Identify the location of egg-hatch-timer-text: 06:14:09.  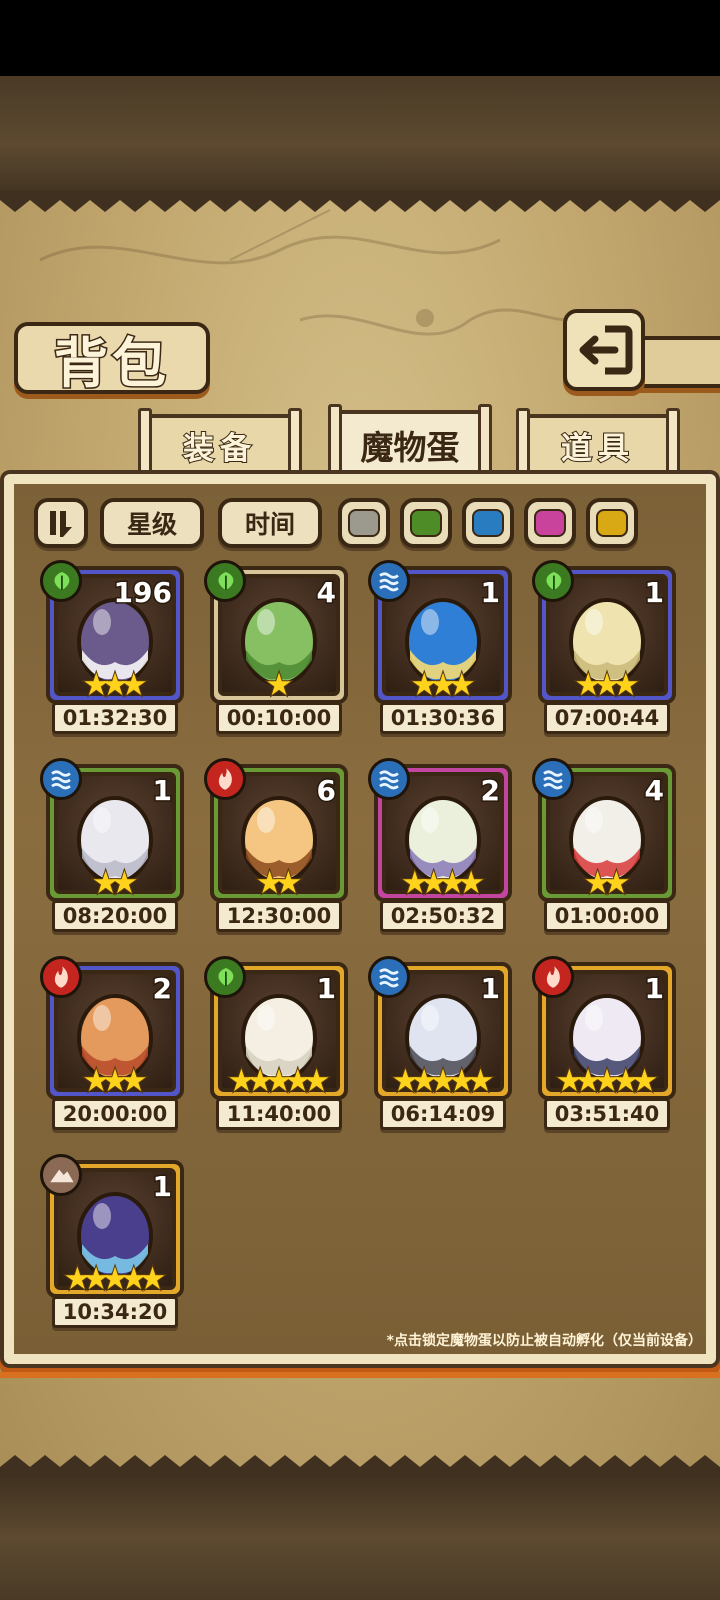
(443, 1114).